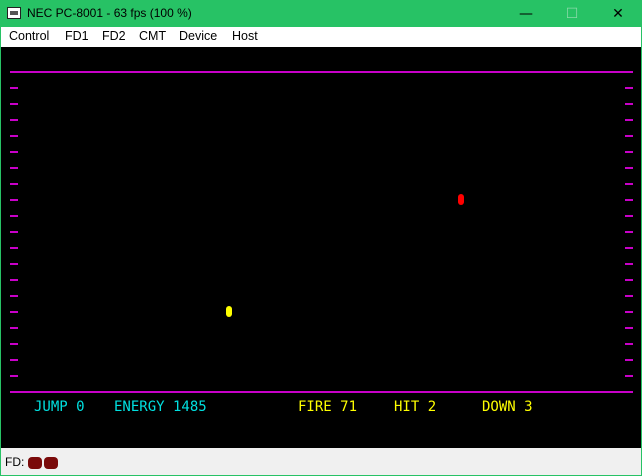 The height and width of the screenshot is (476, 642). I want to click on jump-counter: JUMP 0, so click(59, 407).